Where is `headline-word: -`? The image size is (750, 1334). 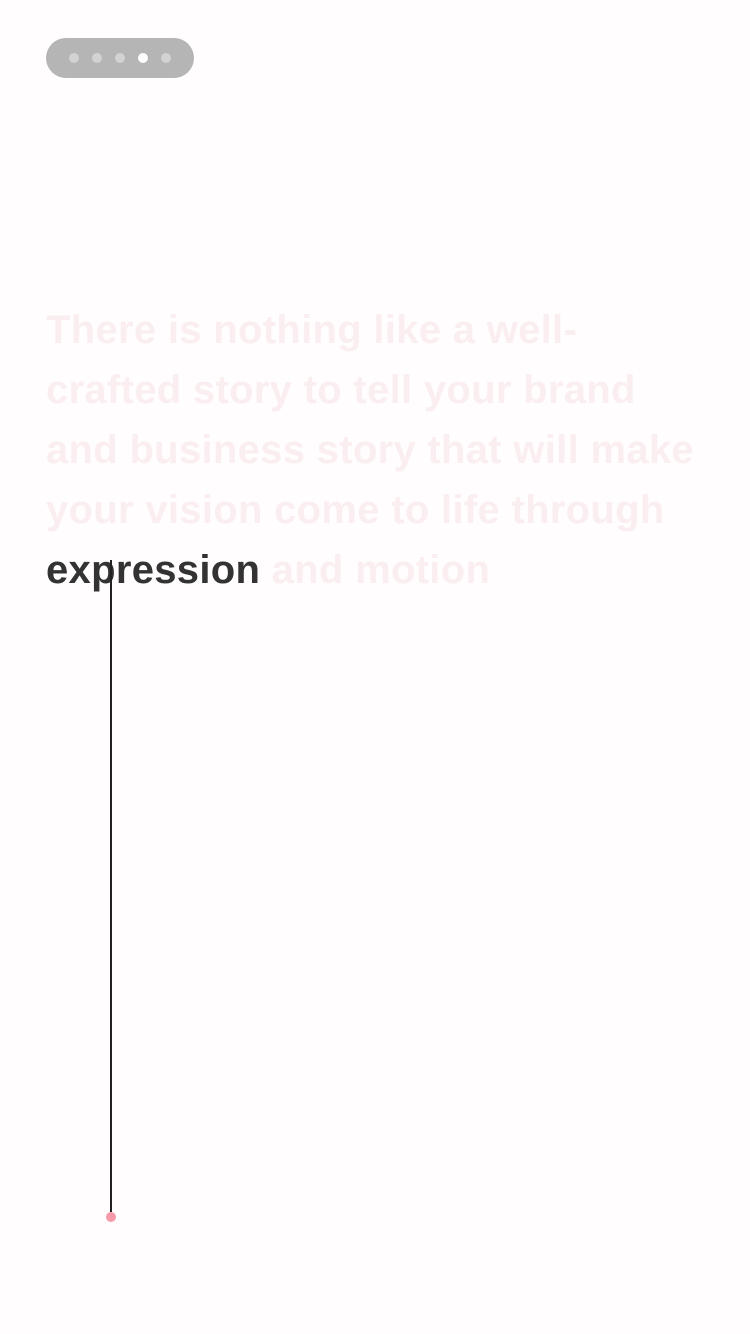
headline-word: - is located at coordinates (570, 330).